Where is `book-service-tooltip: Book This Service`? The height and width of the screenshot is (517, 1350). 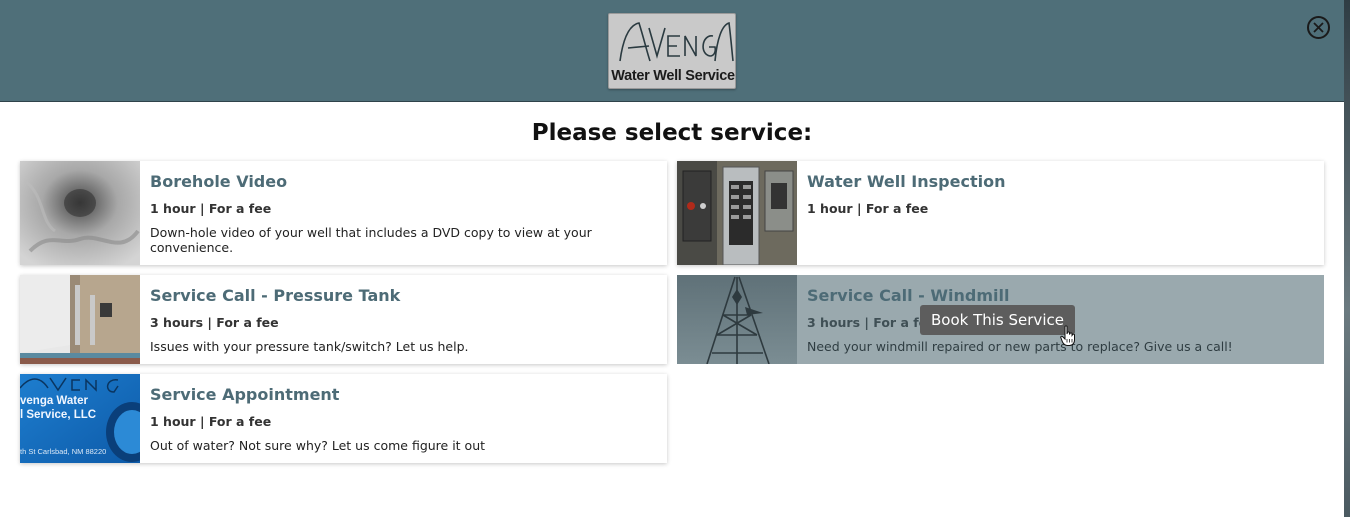
book-service-tooltip: Book This Service is located at coordinates (997, 320).